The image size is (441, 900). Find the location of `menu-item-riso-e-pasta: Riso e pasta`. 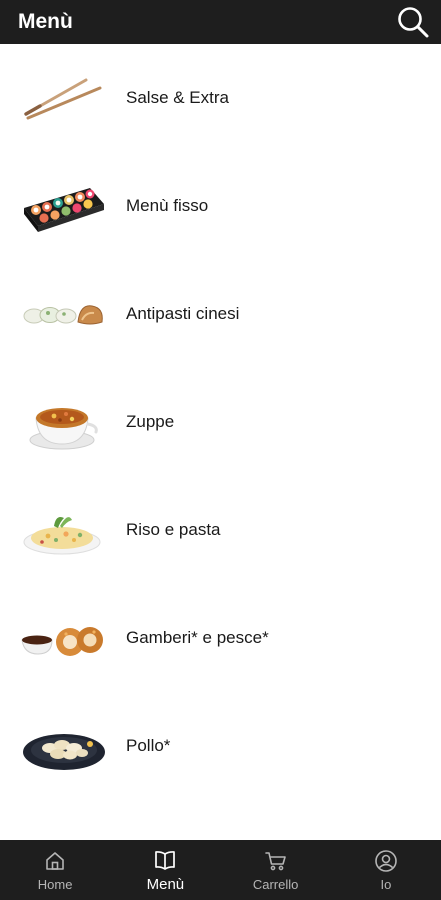

menu-item-riso-e-pasta: Riso e pasta is located at coordinates (220, 530).